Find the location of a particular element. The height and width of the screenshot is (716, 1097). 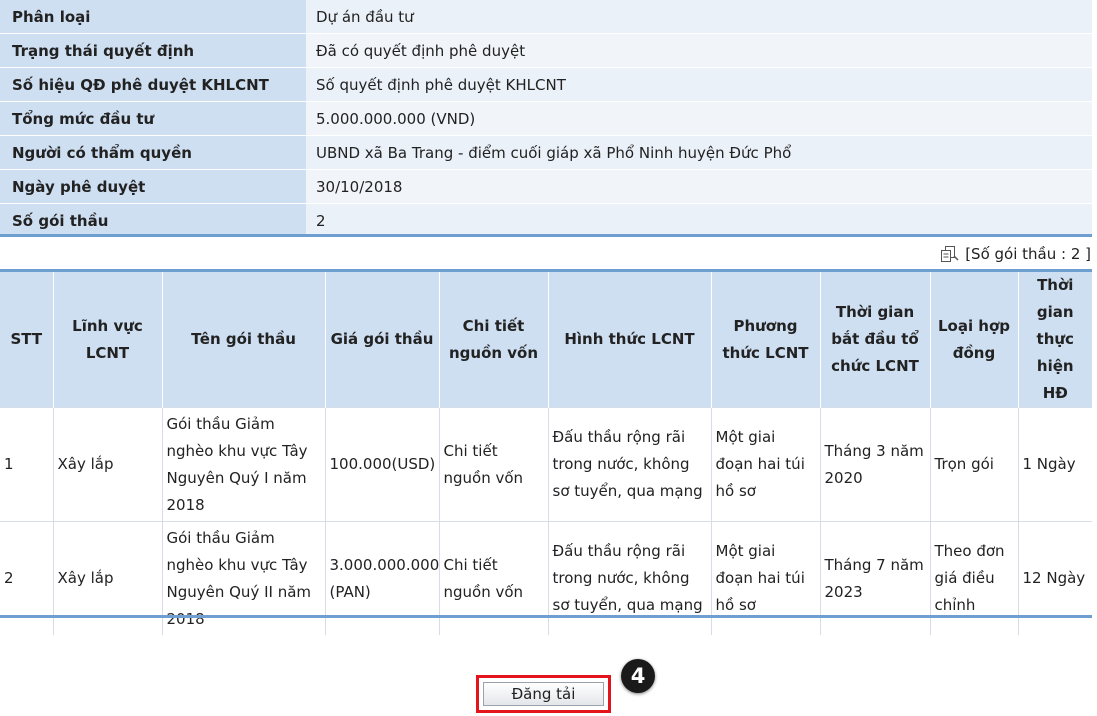

info-value: 5.000.000.000 (VND) is located at coordinates (699, 118).